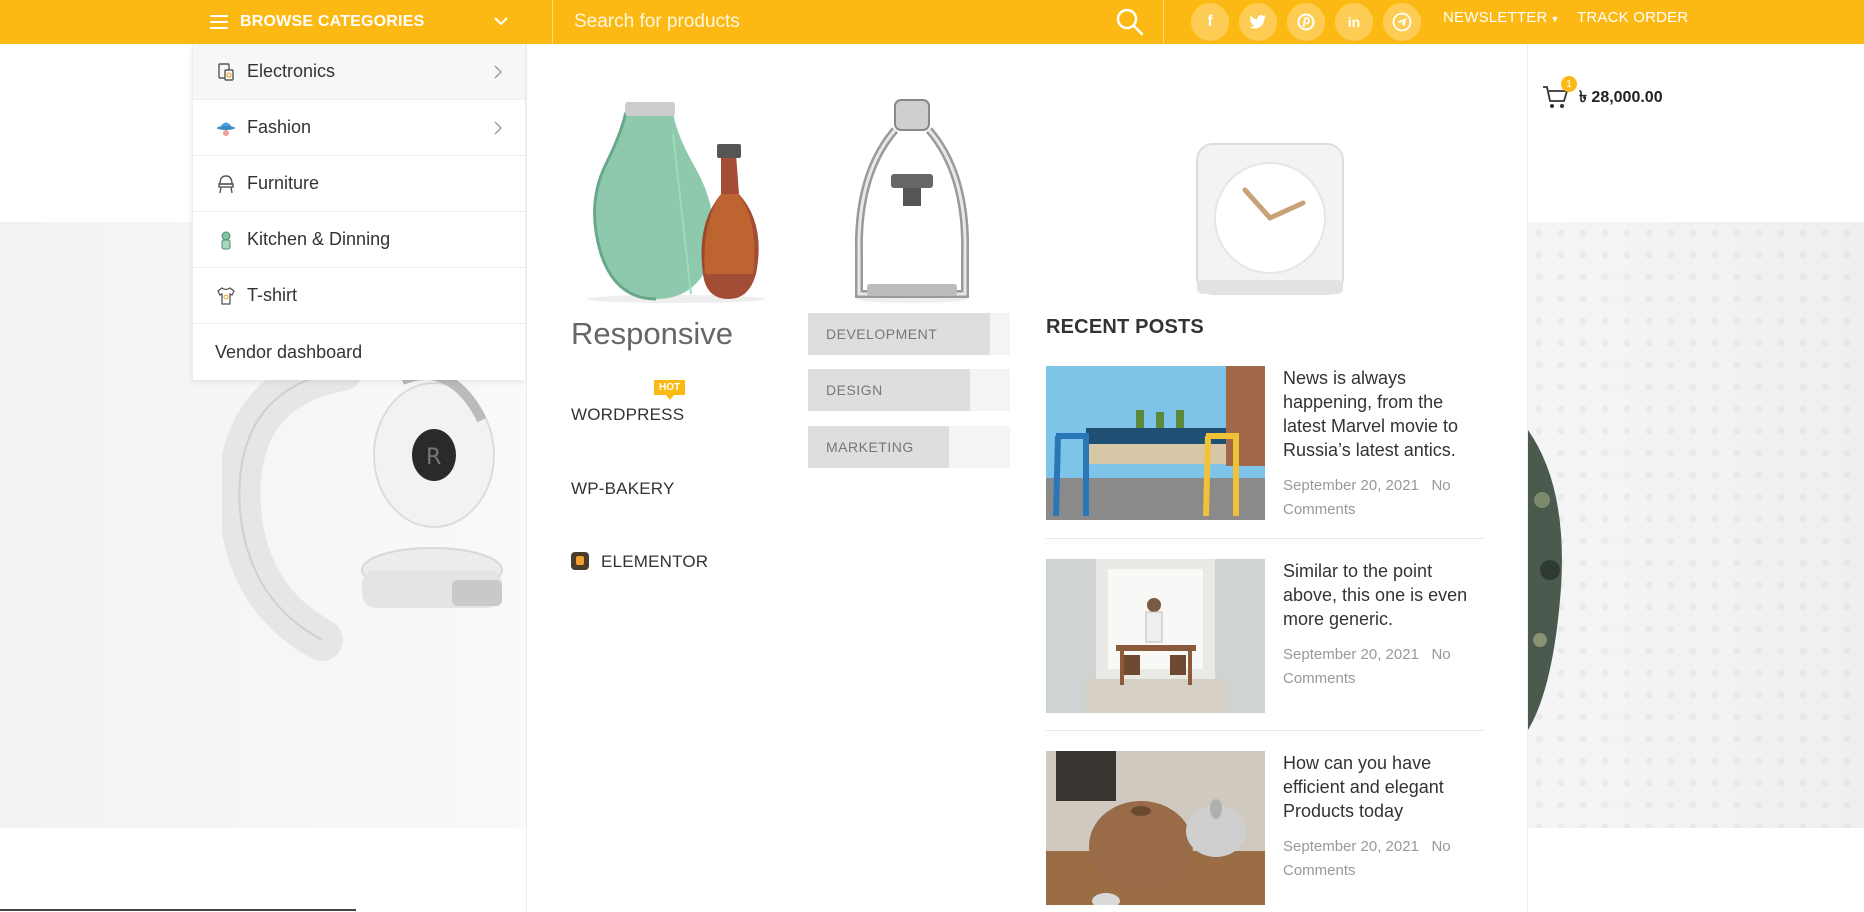  Describe the element at coordinates (670, 390) in the screenshot. I see `hot-badge: HOT` at that location.